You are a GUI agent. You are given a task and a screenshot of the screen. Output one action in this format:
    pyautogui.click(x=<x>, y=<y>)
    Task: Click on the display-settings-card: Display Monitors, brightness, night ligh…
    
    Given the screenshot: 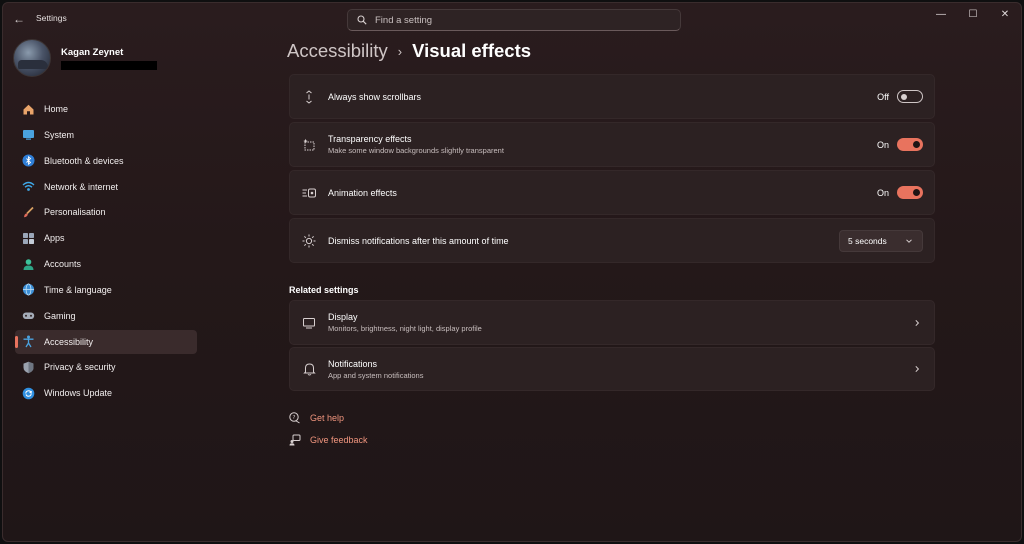 What is the action you would take?
    pyautogui.click(x=612, y=322)
    